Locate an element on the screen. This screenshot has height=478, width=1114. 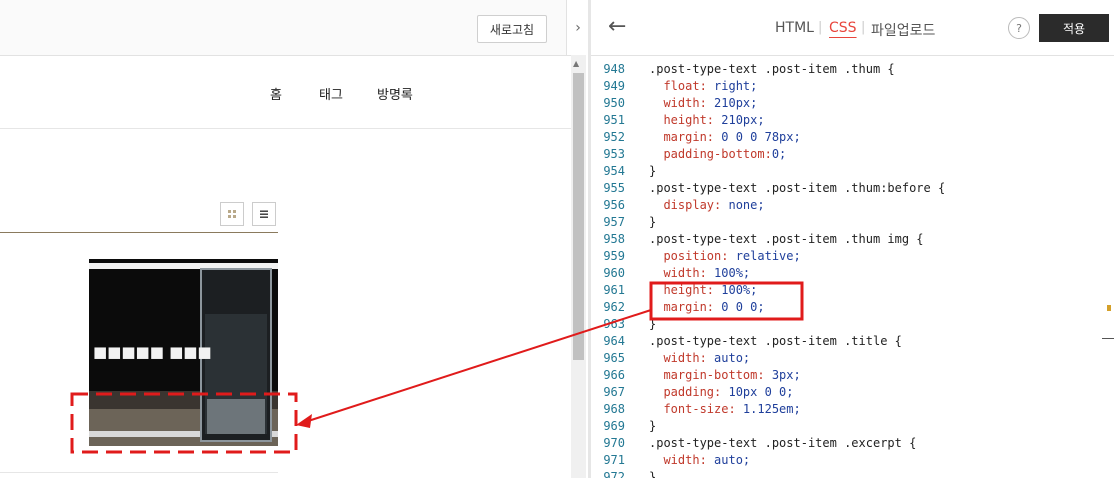
code-line: 963} is located at coordinates (852, 324).